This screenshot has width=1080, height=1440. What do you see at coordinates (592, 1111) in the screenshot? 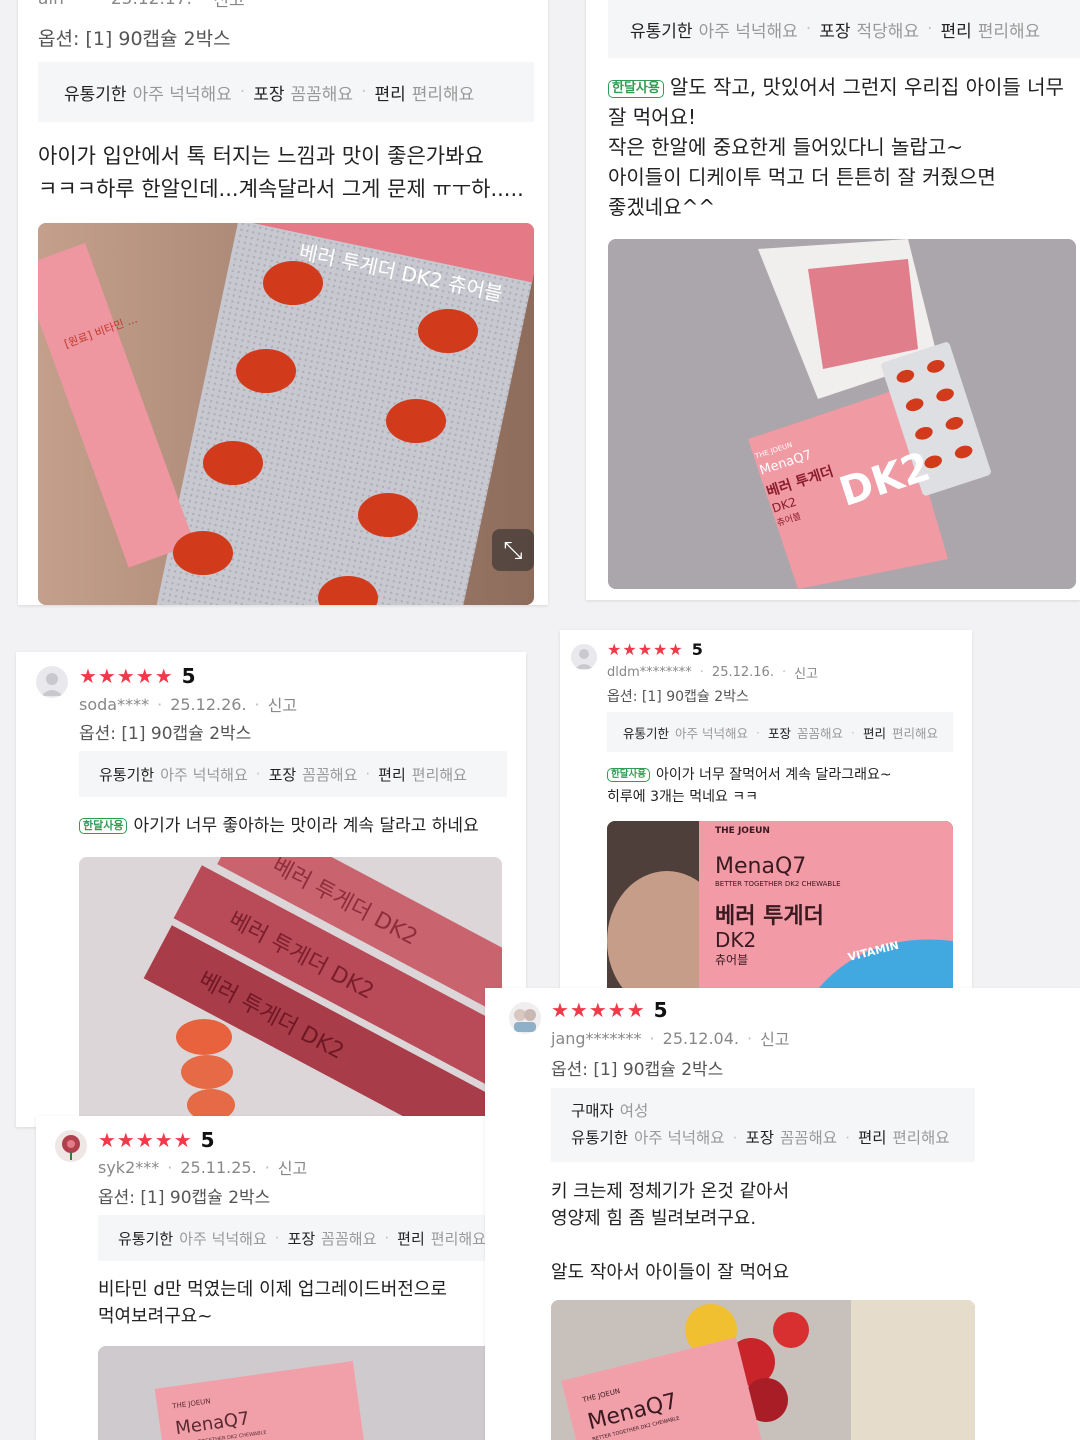
I see `buyer-label: 구매자` at bounding box center [592, 1111].